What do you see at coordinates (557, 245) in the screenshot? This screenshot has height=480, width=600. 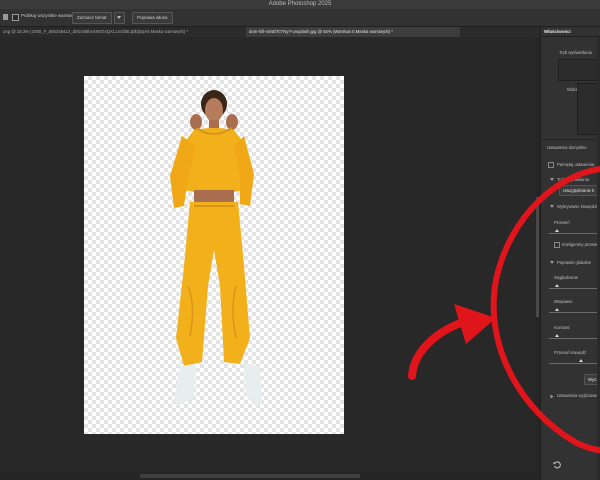 I see `smart-radius-checkbox` at bounding box center [557, 245].